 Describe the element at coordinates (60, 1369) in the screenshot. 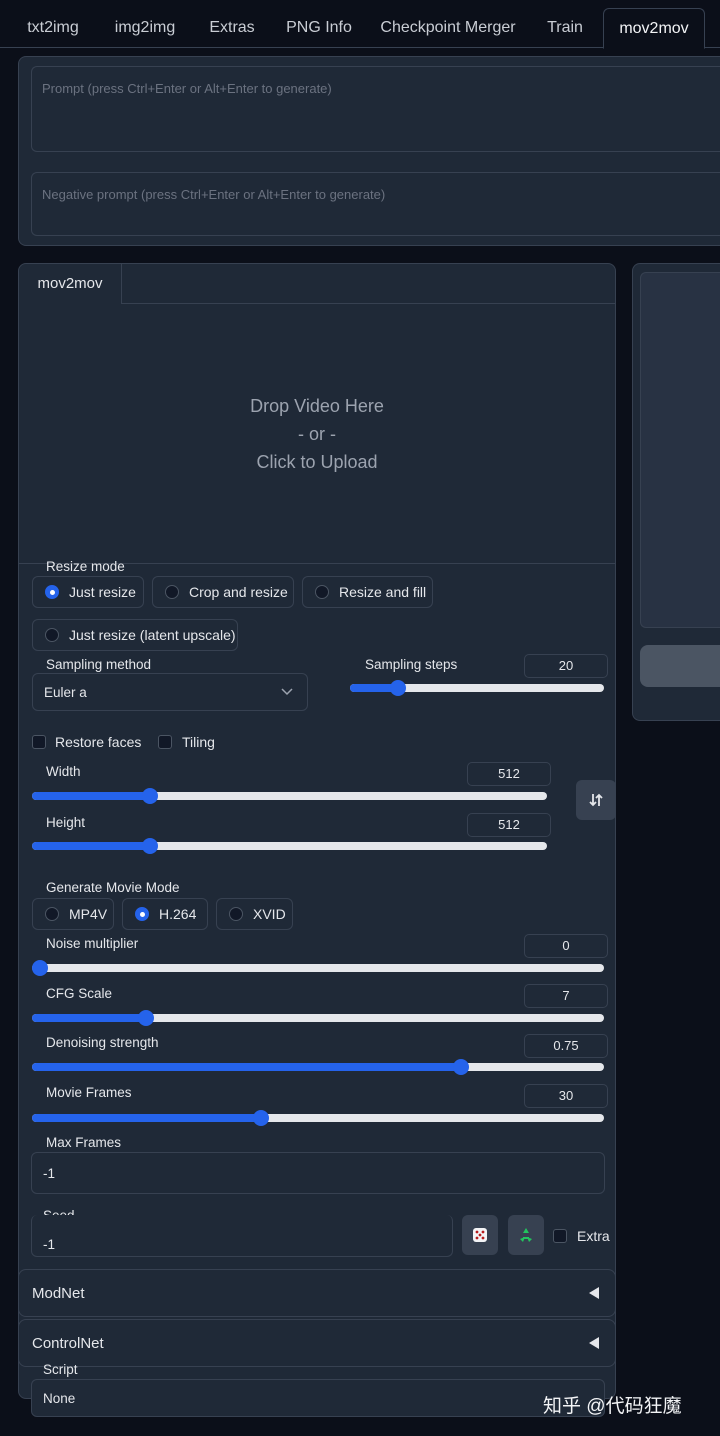

I see `script-label: Script` at that location.